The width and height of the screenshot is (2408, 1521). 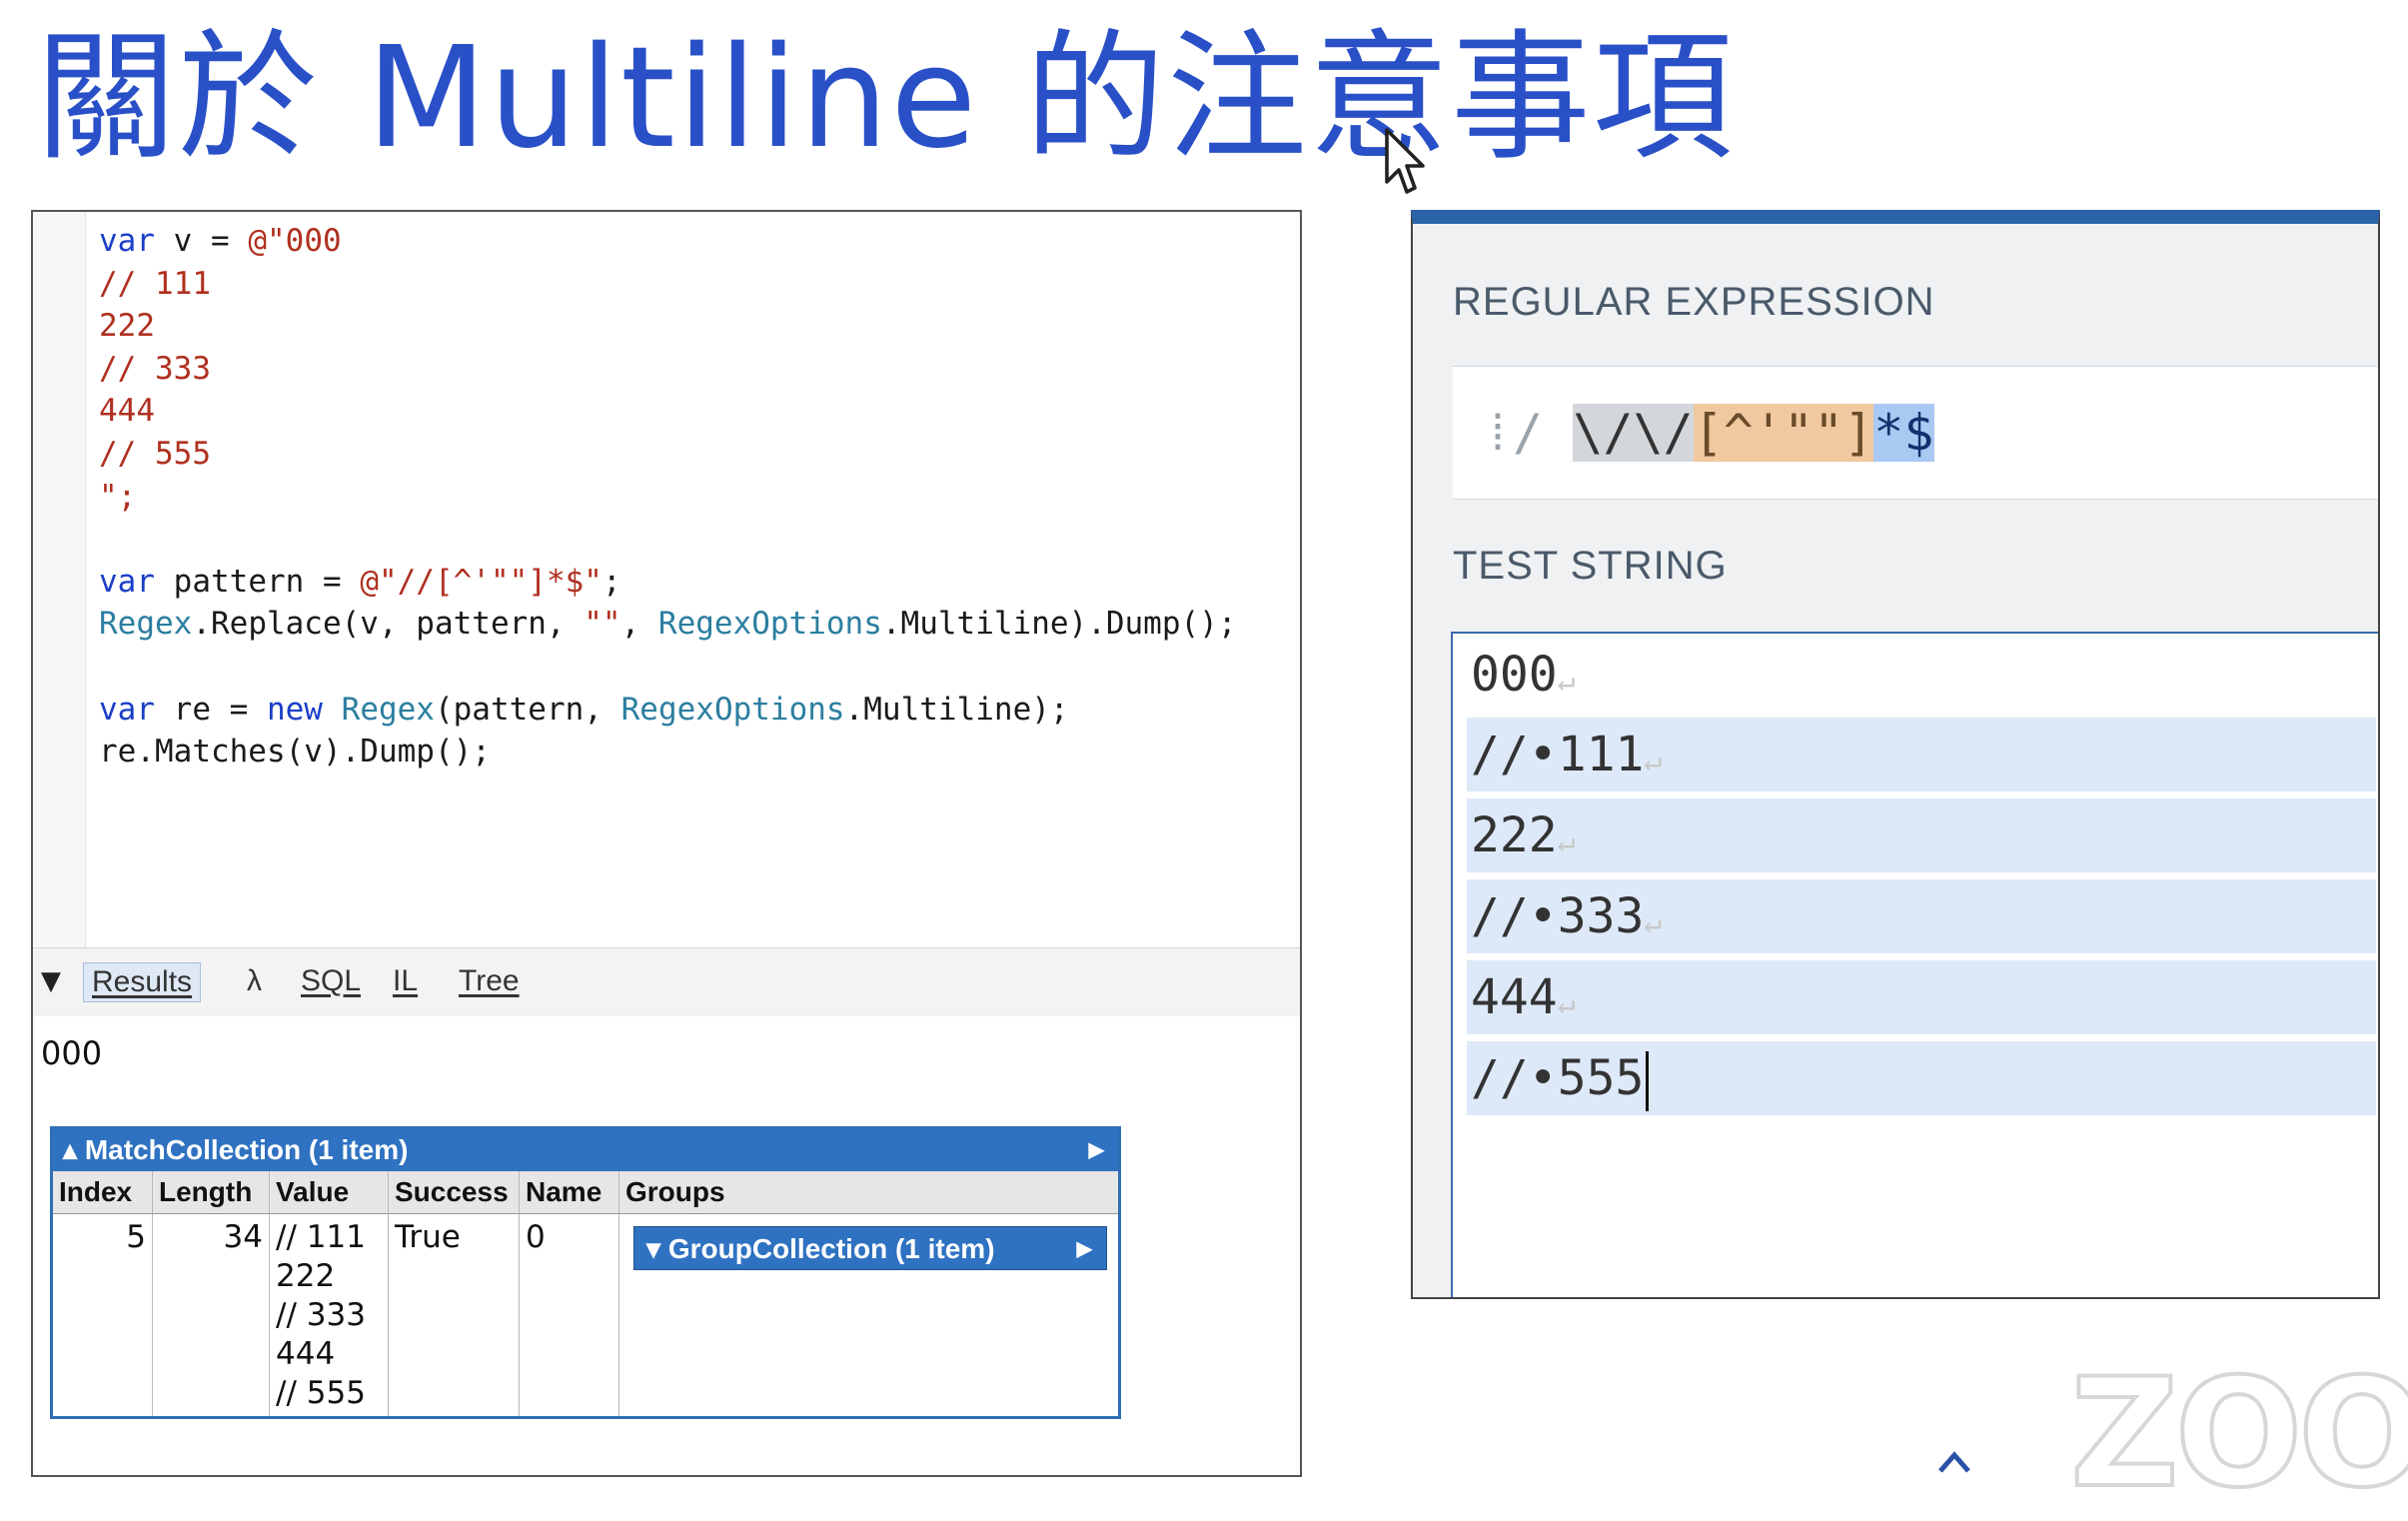 I want to click on code-line: re.Matches(v).Dump();, so click(x=668, y=752).